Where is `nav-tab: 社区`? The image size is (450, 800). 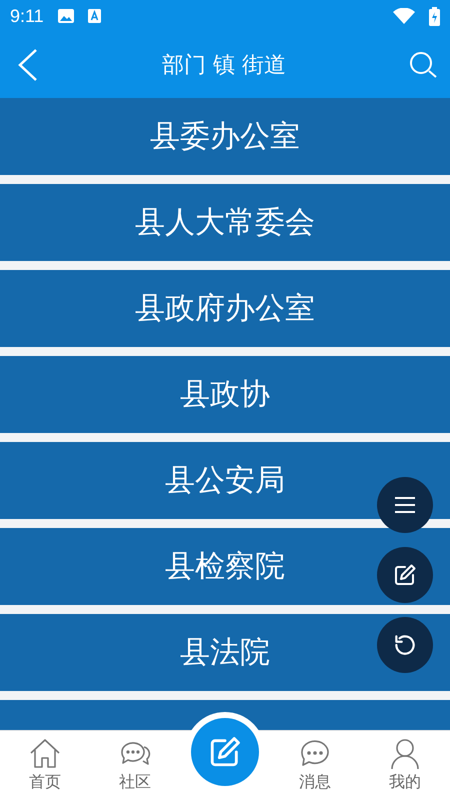 nav-tab: 社区 is located at coordinates (135, 765).